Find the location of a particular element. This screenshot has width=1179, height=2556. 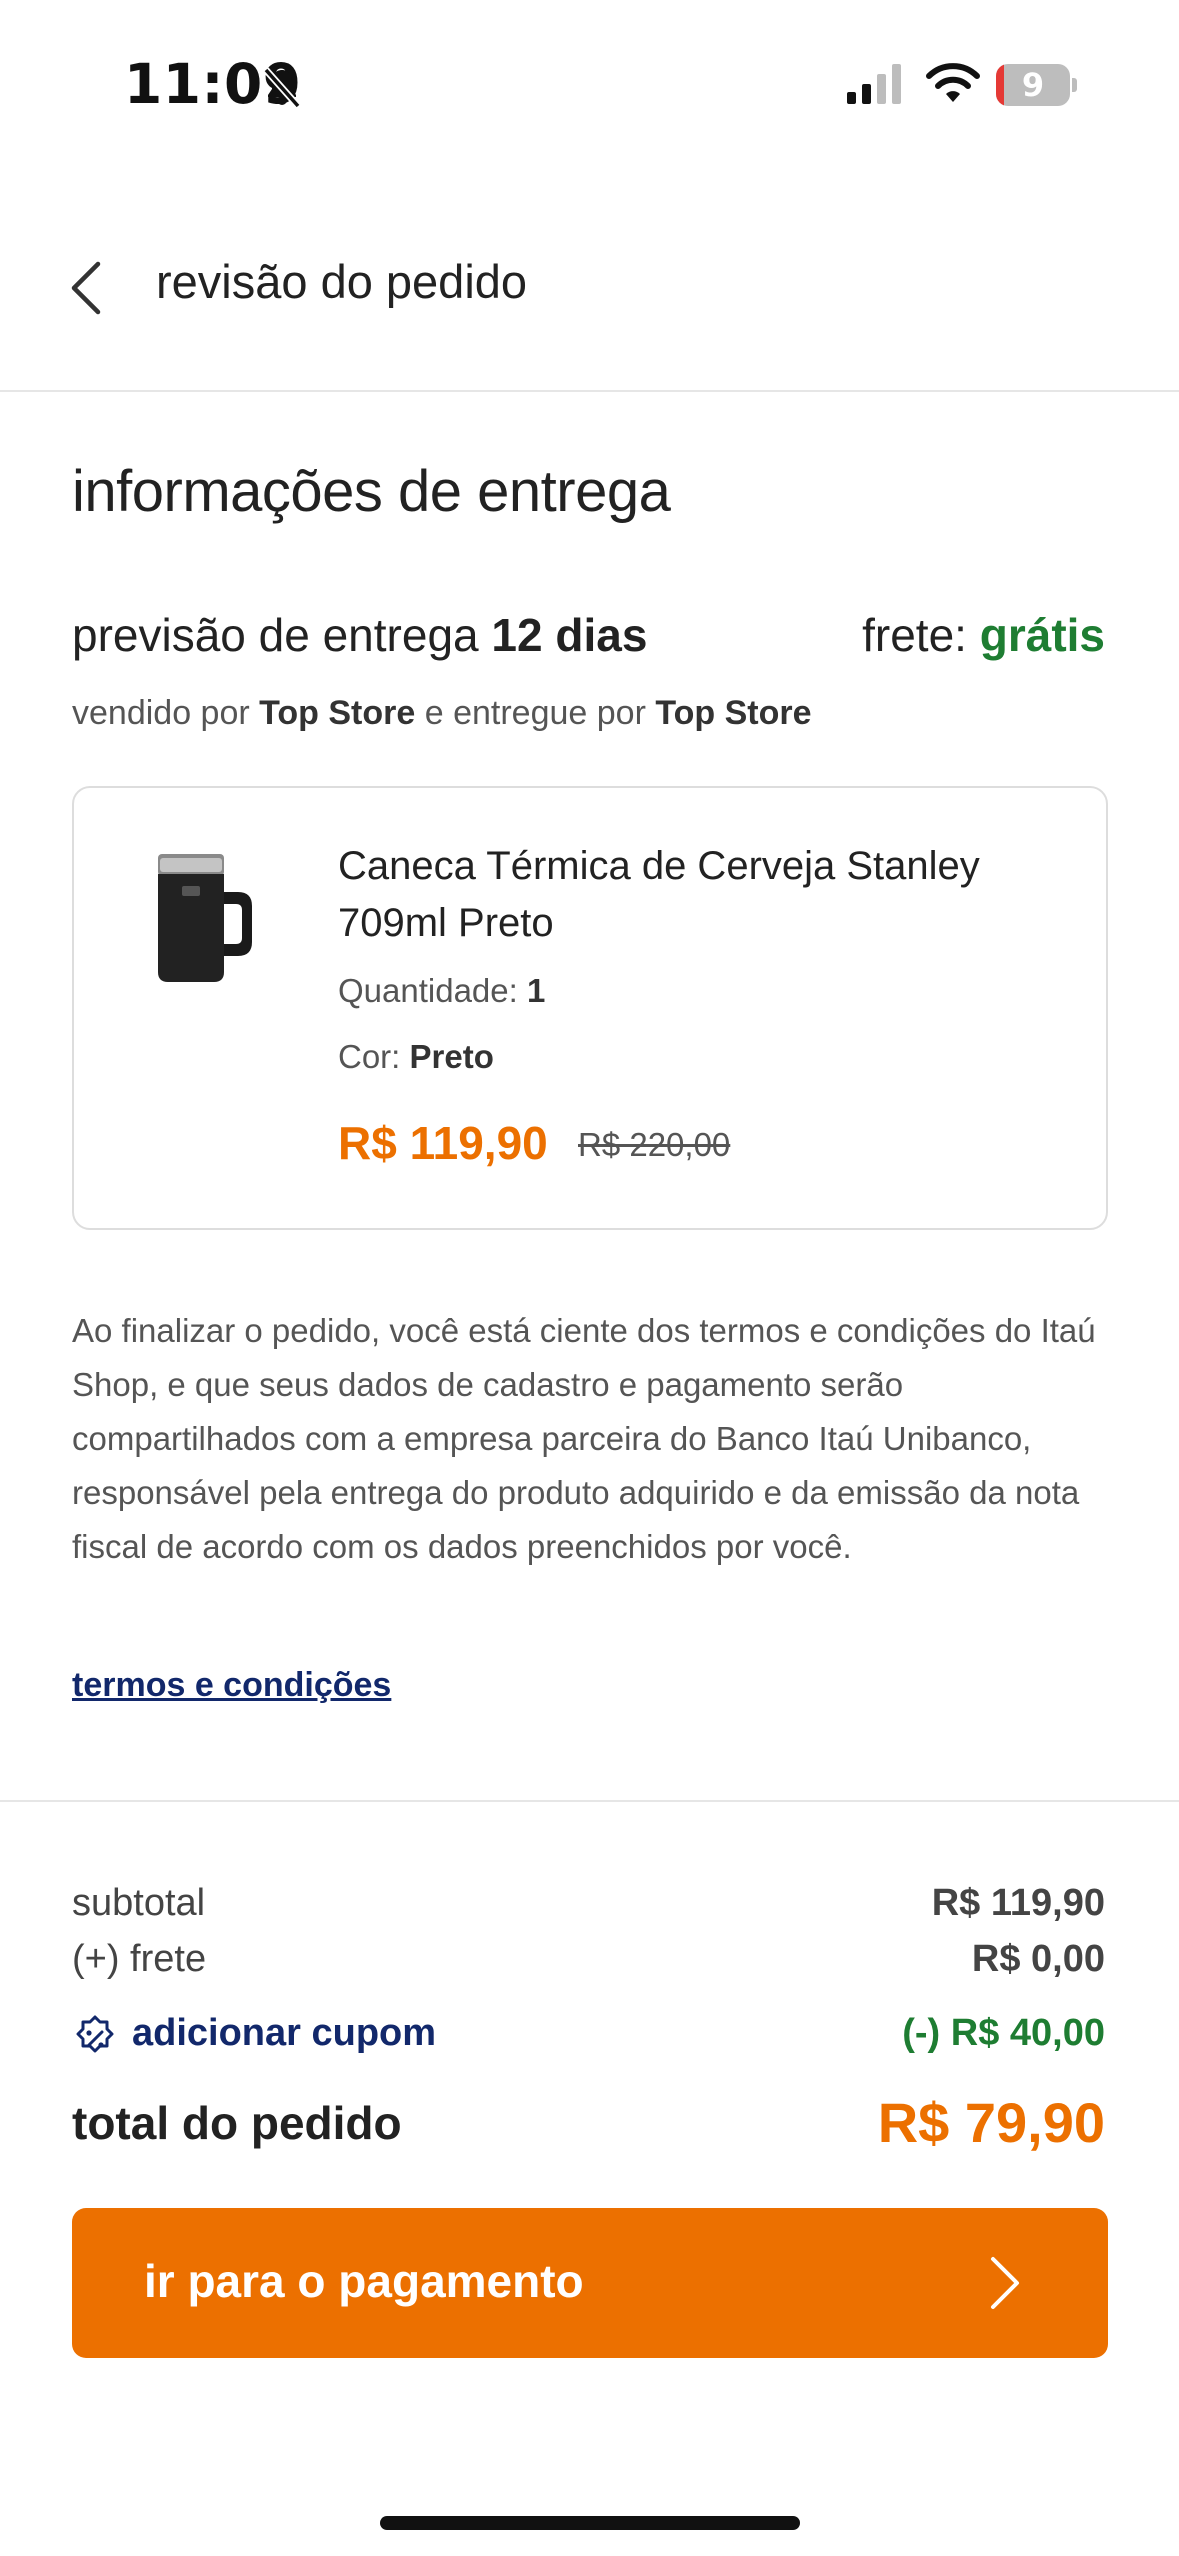

add-coupon-link: adicionar cupom is located at coordinates (284, 2033).